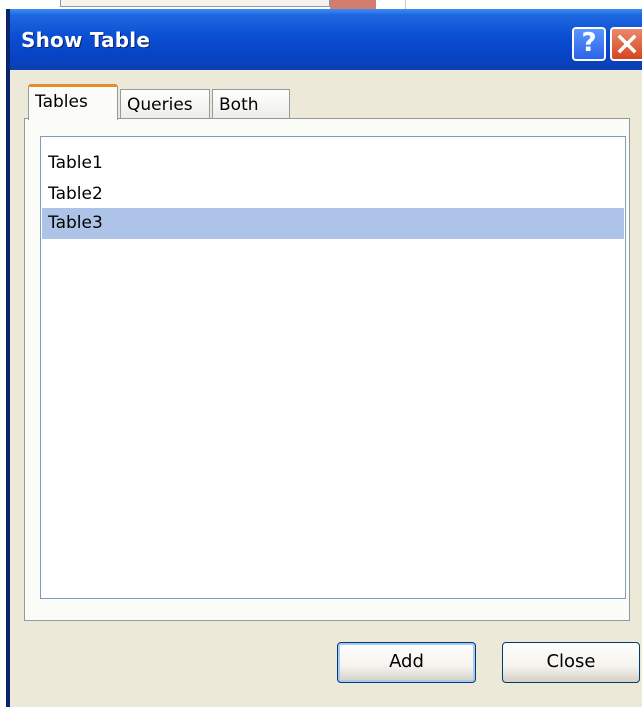  What do you see at coordinates (353, 4) in the screenshot?
I see `background-red-block` at bounding box center [353, 4].